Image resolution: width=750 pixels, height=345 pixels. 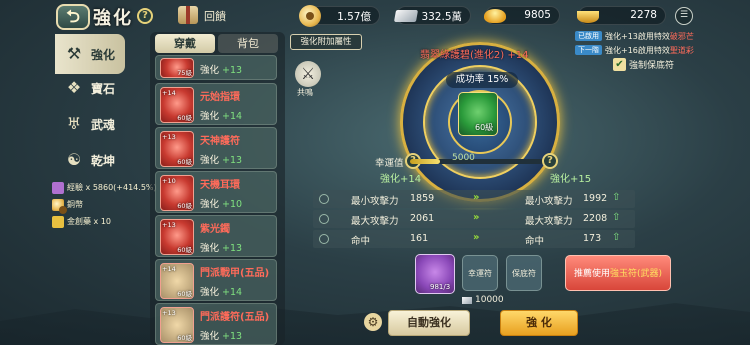 What do you see at coordinates (184, 73) in the screenshot?
I see `item-level: 75級` at bounding box center [184, 73].